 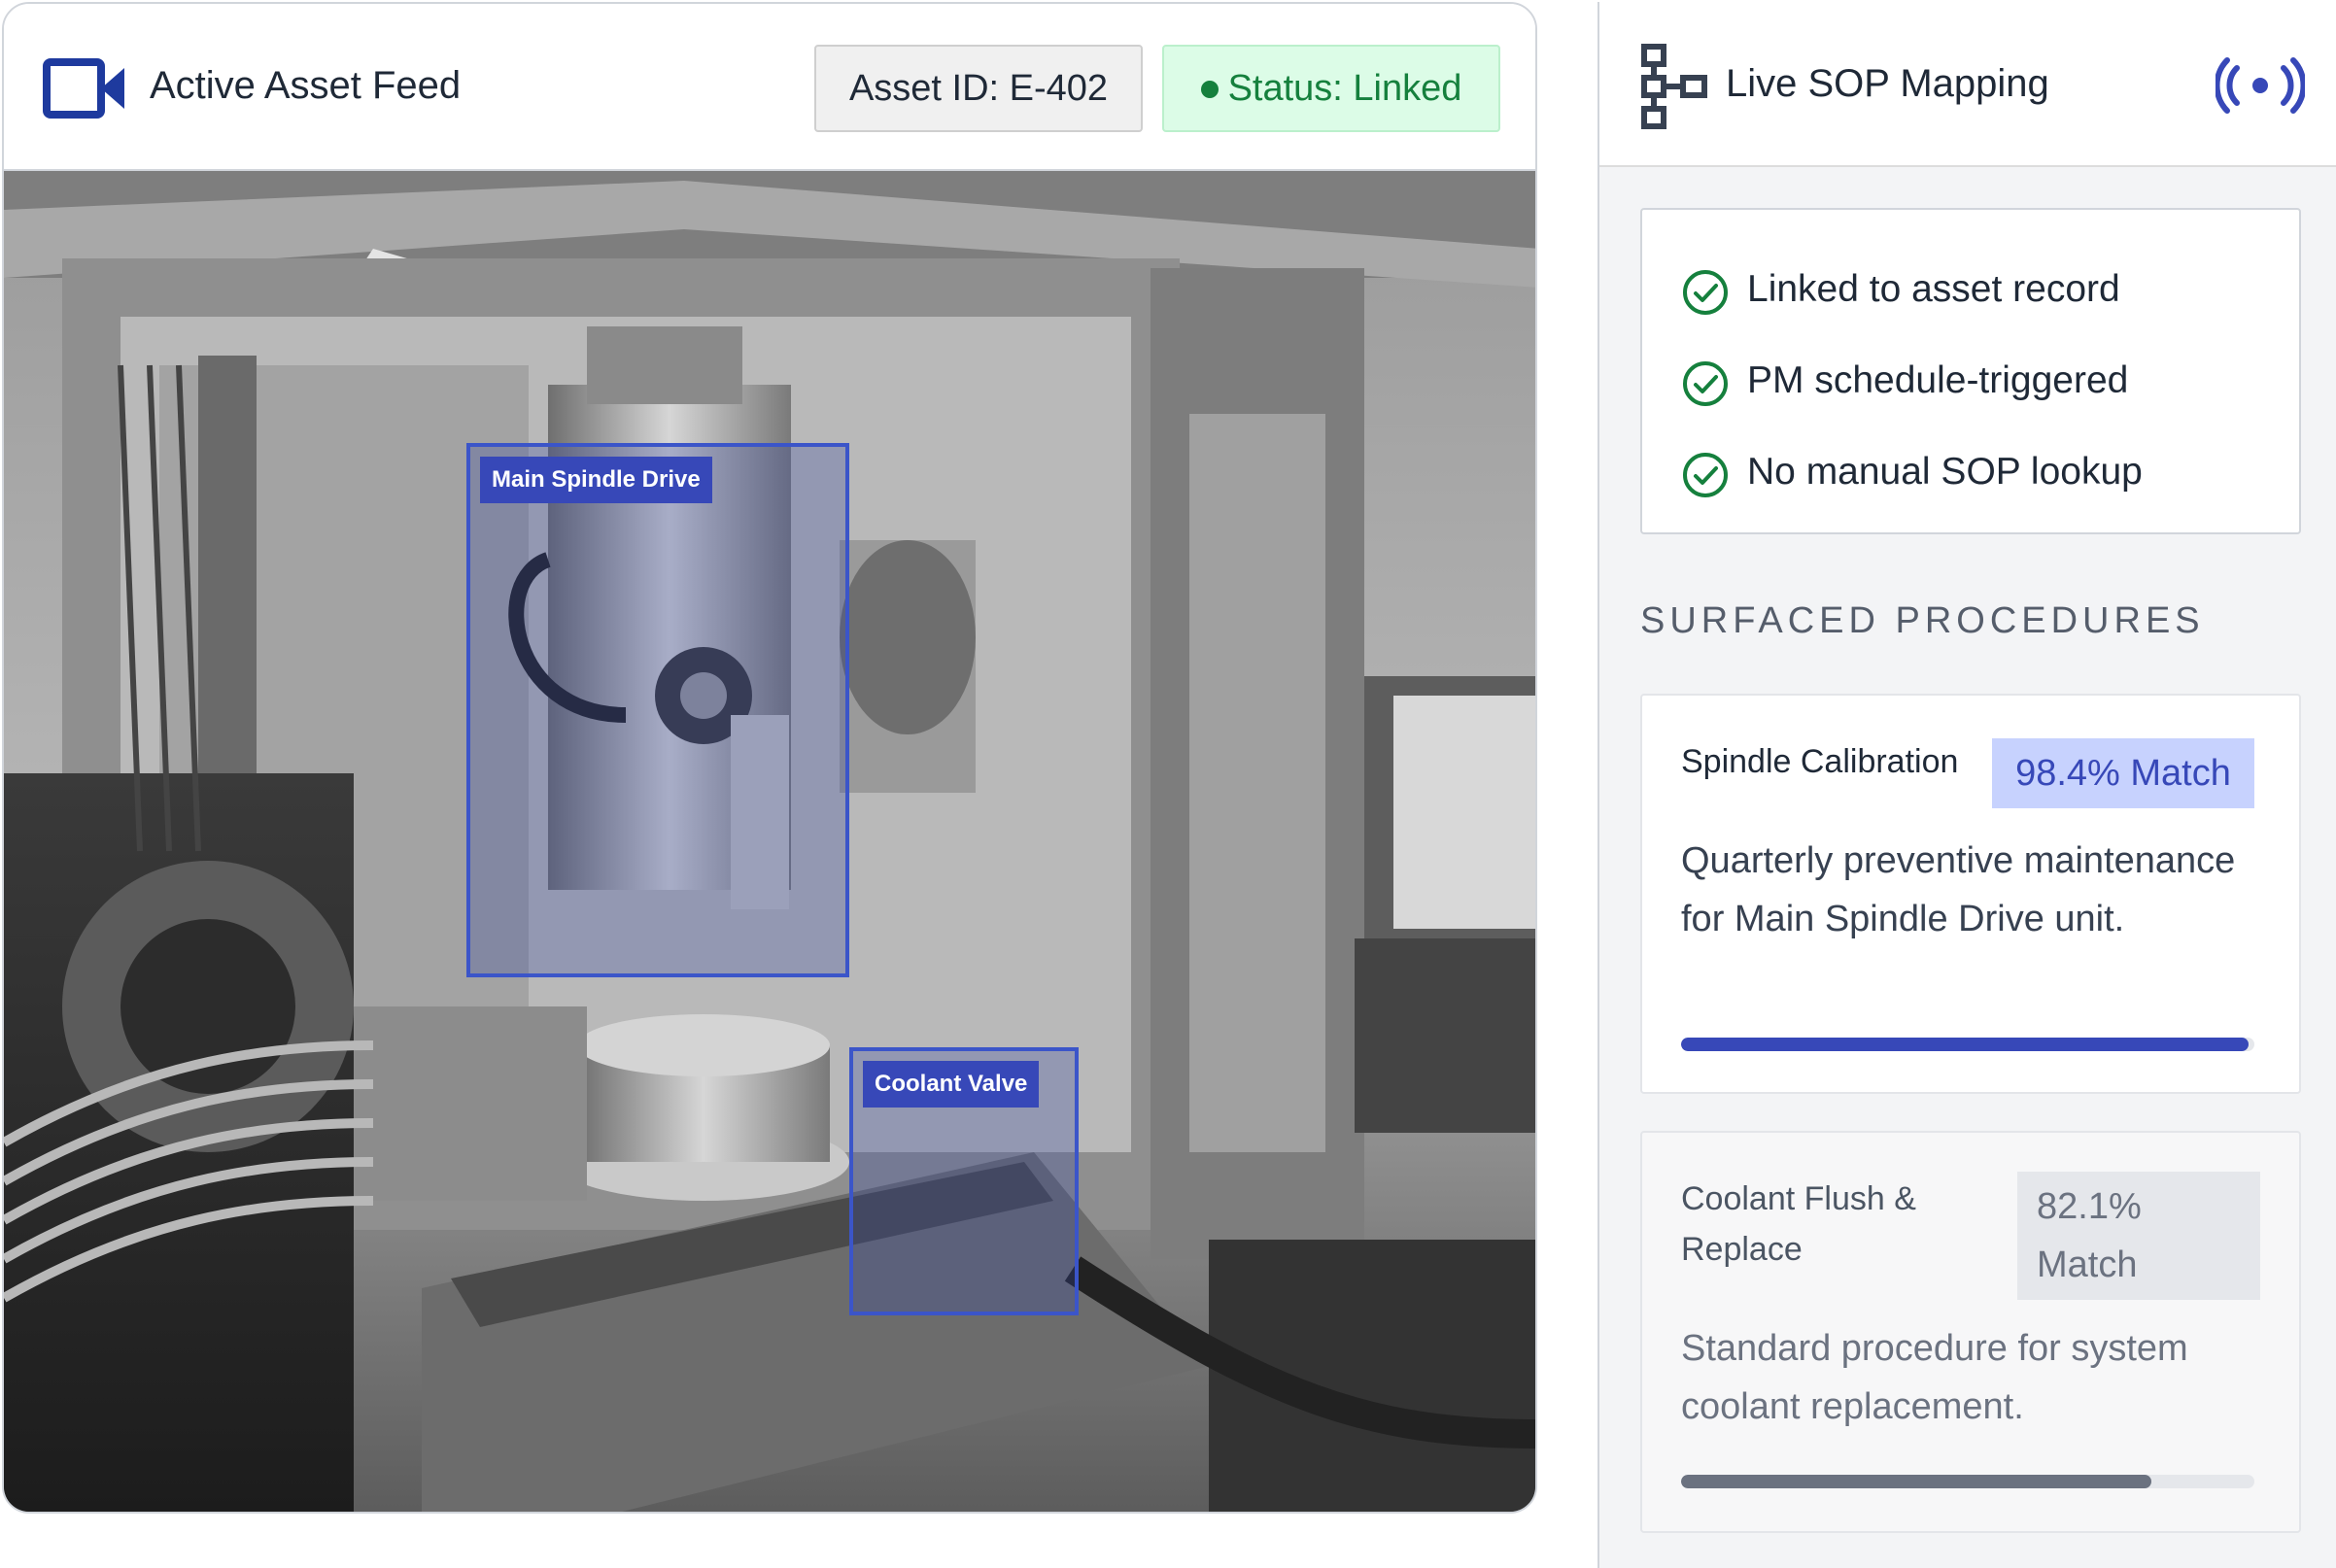 I want to click on sop-header: Live SOP Mapping, so click(x=1968, y=84).